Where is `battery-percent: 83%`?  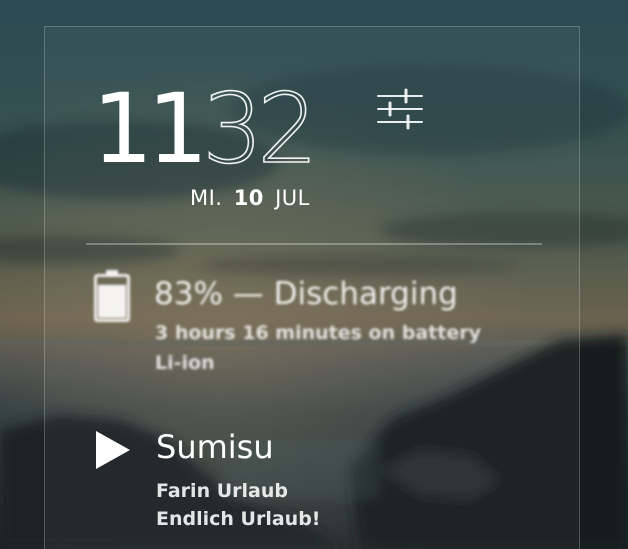
battery-percent: 83% is located at coordinates (188, 294).